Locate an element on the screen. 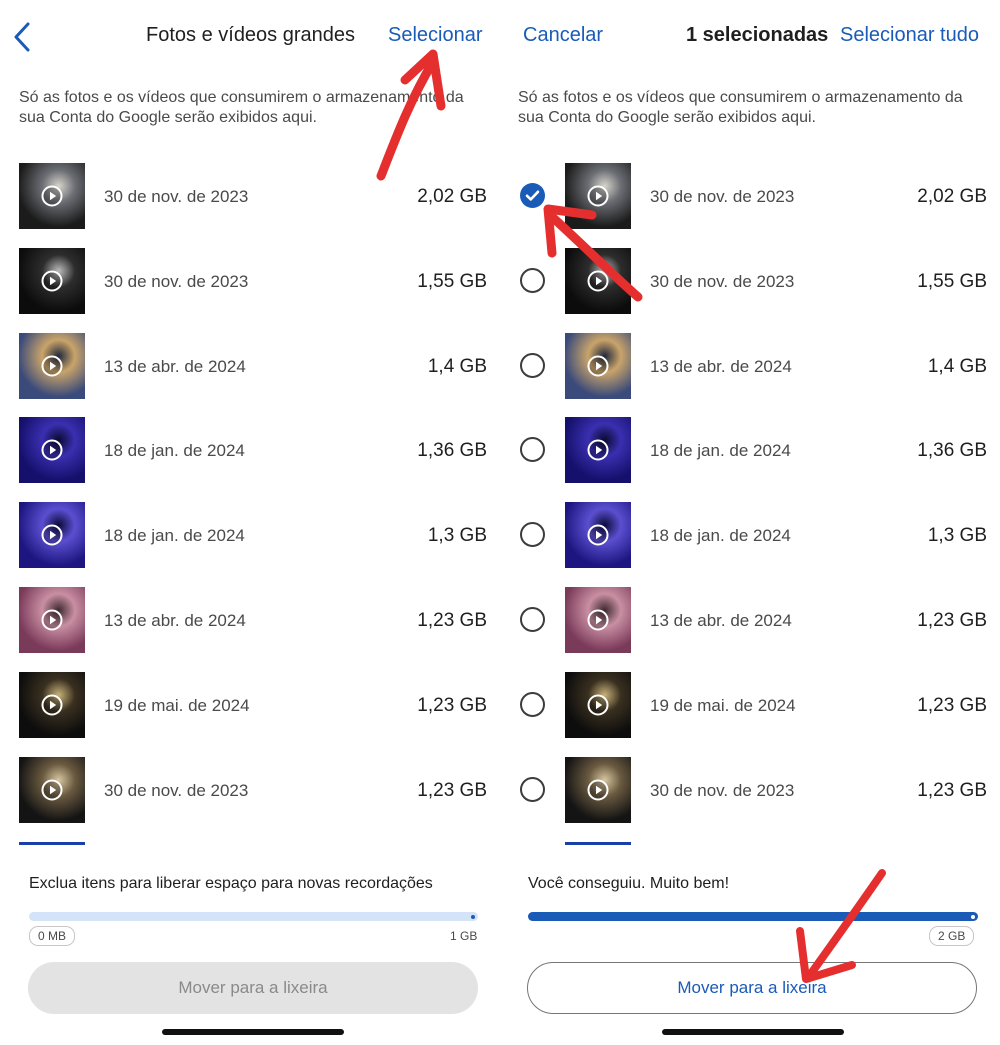 This screenshot has height=1045, width=1000. cancel-button: Cancelar is located at coordinates (563, 35).